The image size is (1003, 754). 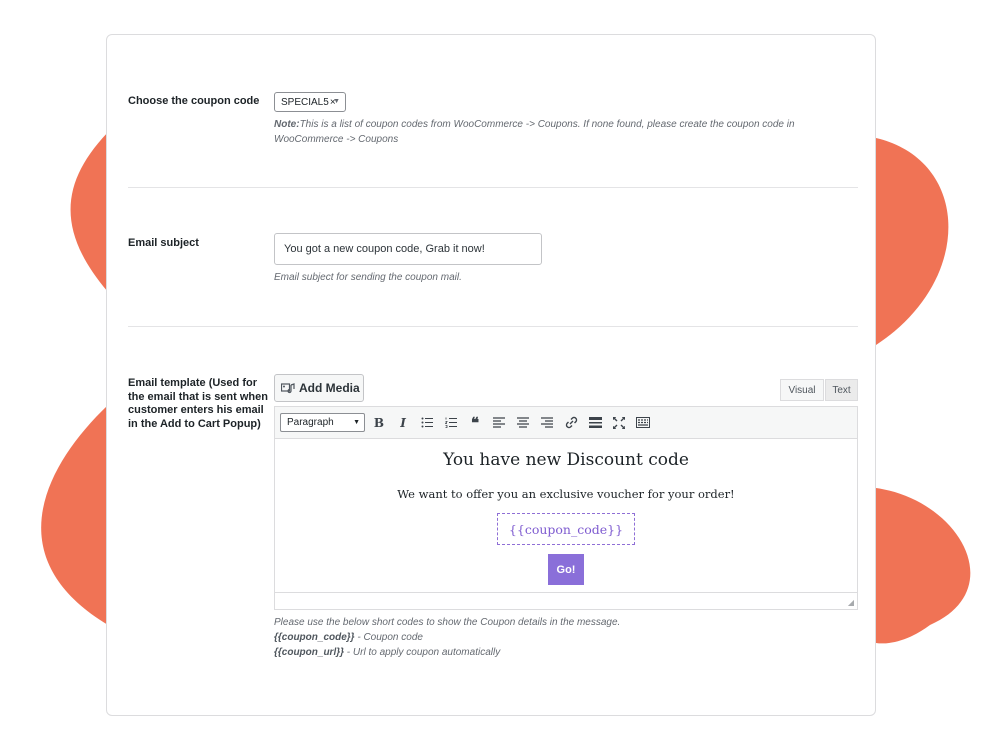 What do you see at coordinates (194, 423) in the screenshot?
I see `label-line: in the Add to Cart Popup)` at bounding box center [194, 423].